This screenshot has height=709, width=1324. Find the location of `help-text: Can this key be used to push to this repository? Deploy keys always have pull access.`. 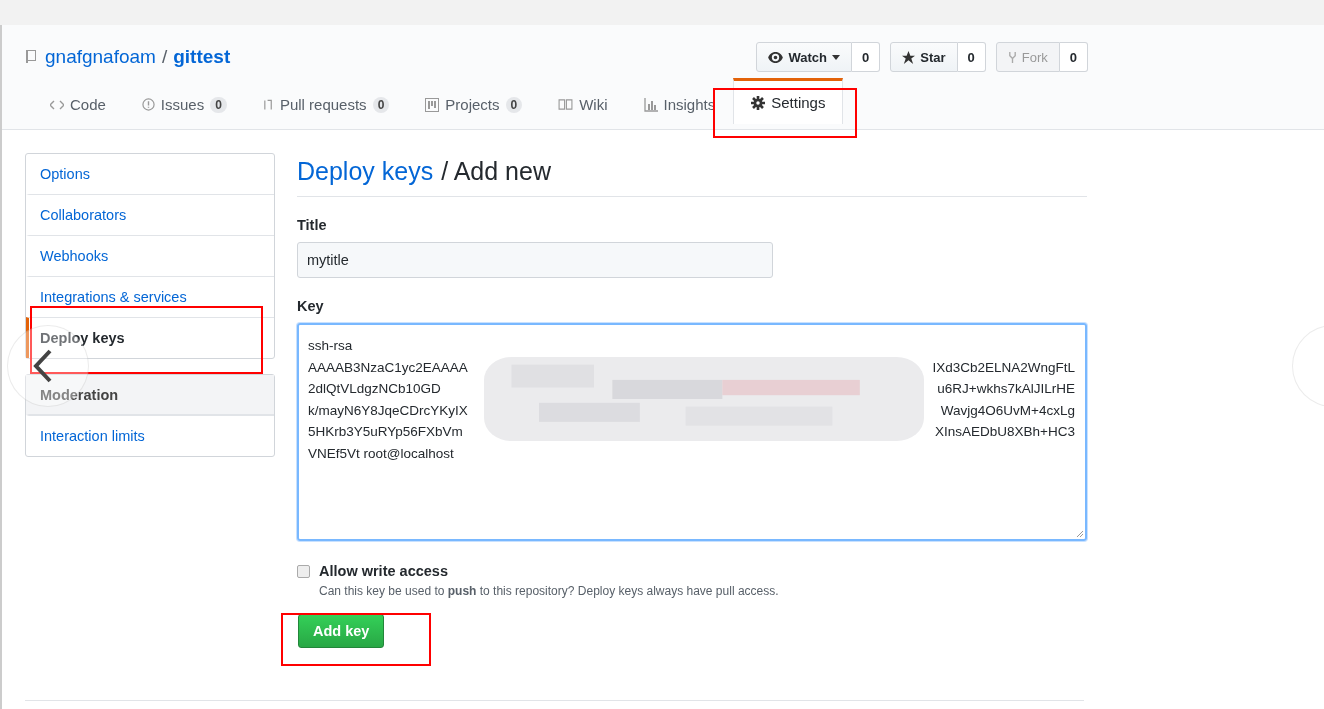

help-text: Can this key be used to push to this repository? Deploy keys always have pull access. is located at coordinates (549, 591).